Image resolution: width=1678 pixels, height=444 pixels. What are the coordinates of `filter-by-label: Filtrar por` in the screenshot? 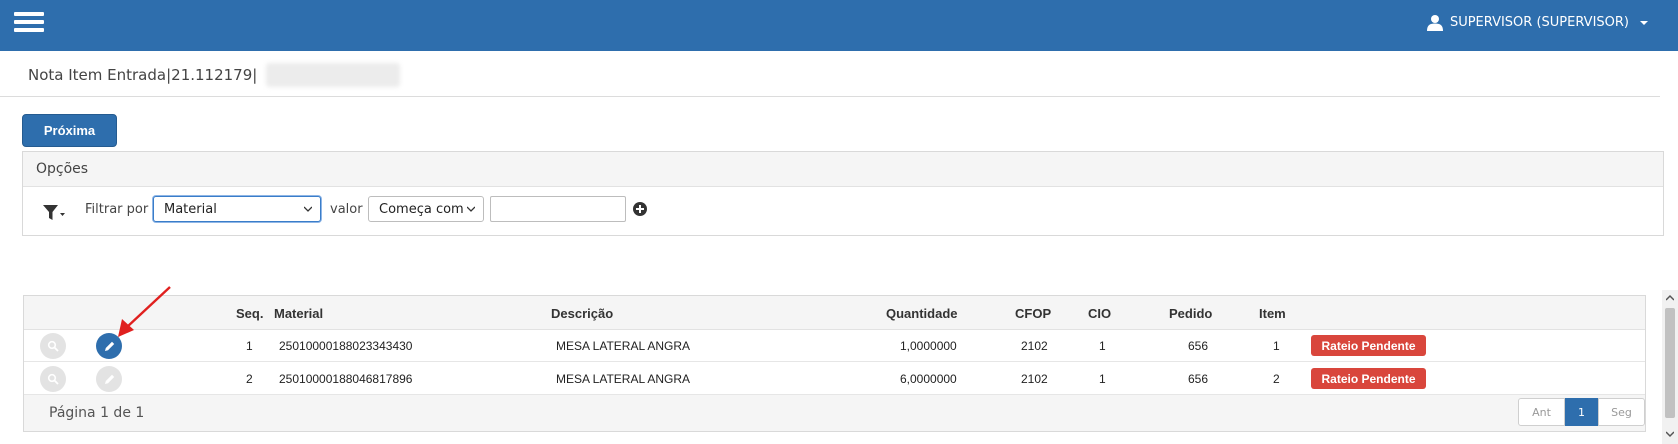 It's located at (117, 209).